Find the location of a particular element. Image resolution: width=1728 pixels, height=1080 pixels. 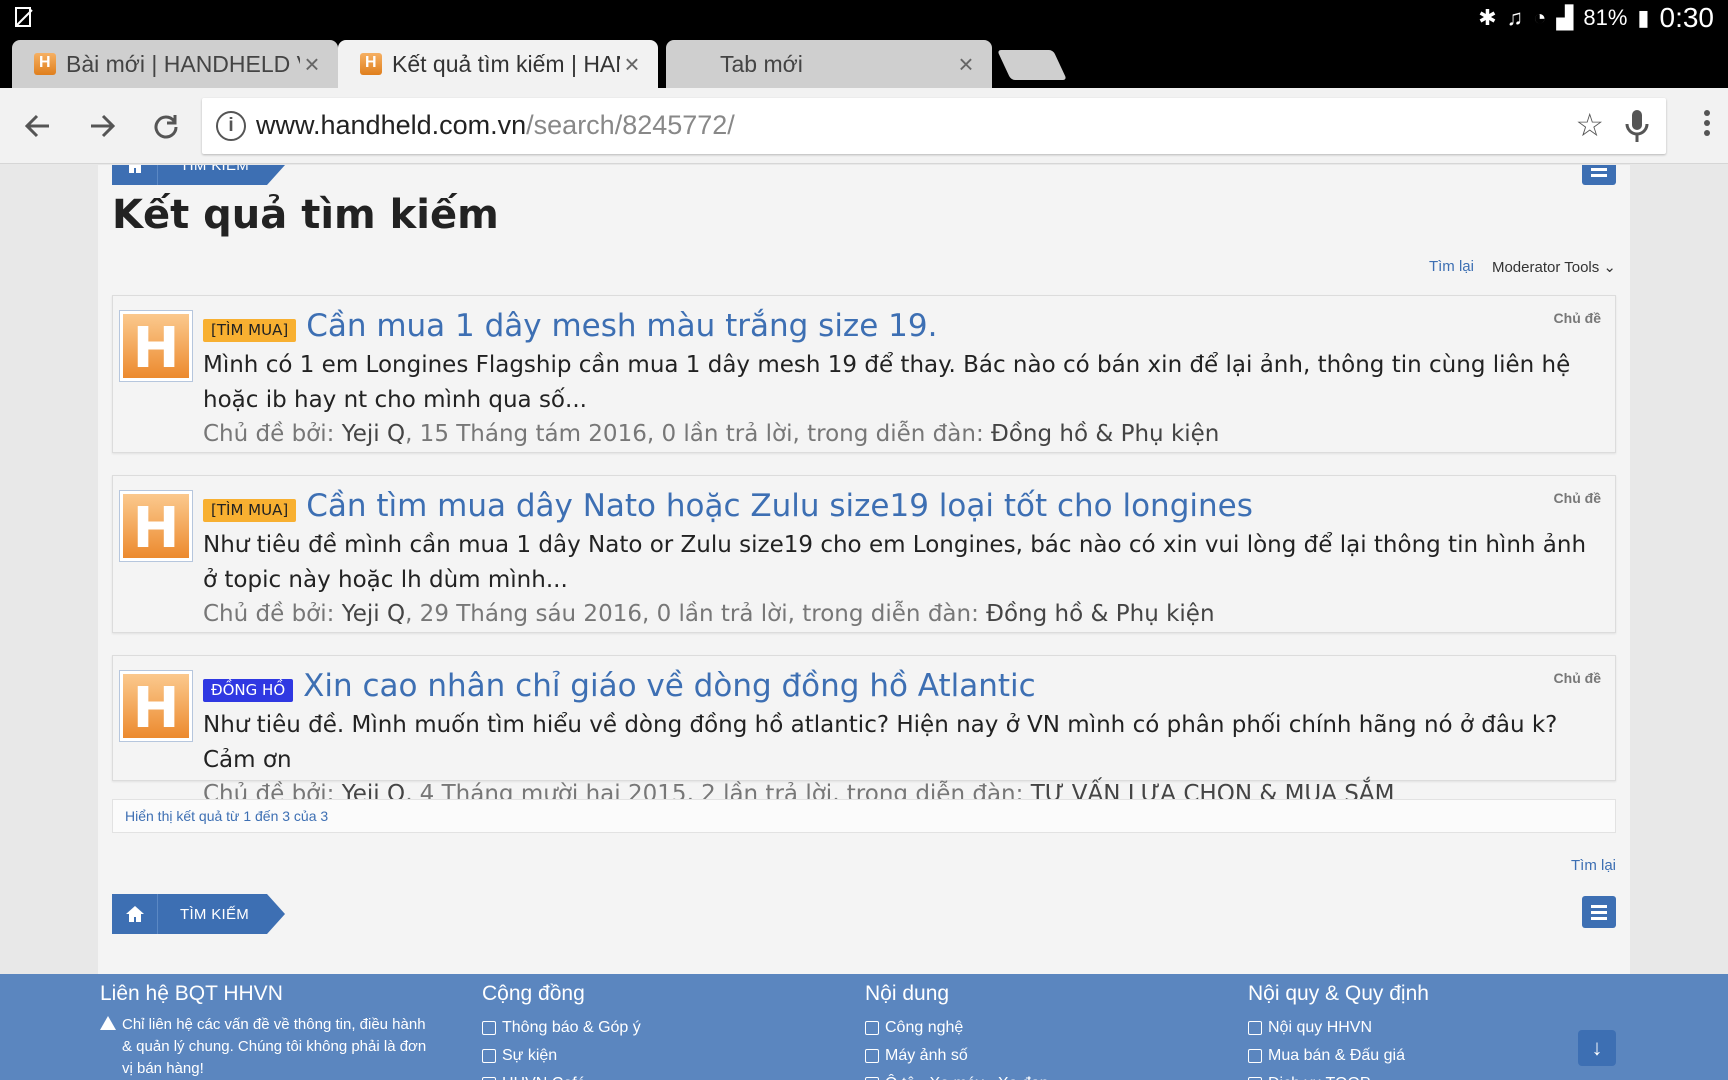

footer-link: Máy ảnh số is located at coordinates (957, 1056).